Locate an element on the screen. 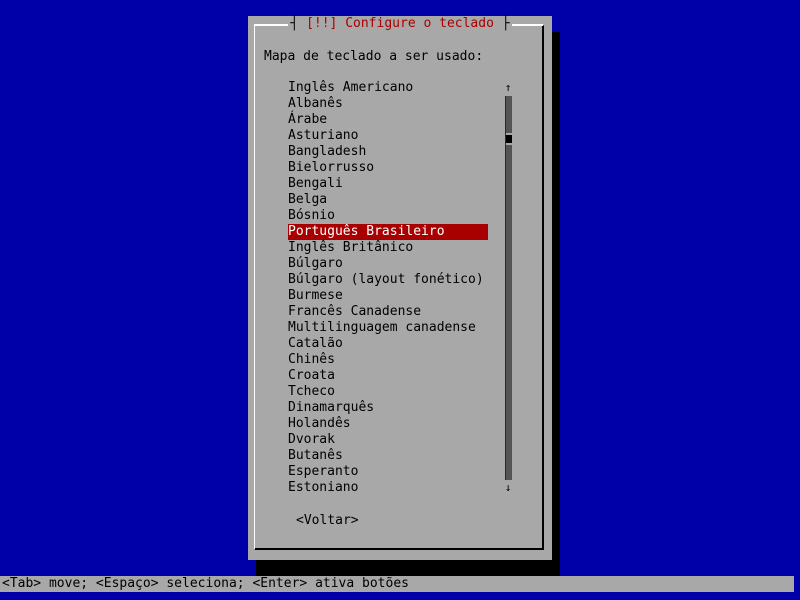  back-button: <Voltar> is located at coordinates (327, 521).